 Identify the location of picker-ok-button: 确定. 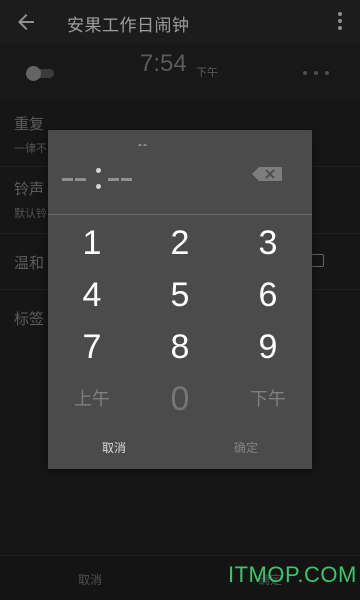
(246, 447).